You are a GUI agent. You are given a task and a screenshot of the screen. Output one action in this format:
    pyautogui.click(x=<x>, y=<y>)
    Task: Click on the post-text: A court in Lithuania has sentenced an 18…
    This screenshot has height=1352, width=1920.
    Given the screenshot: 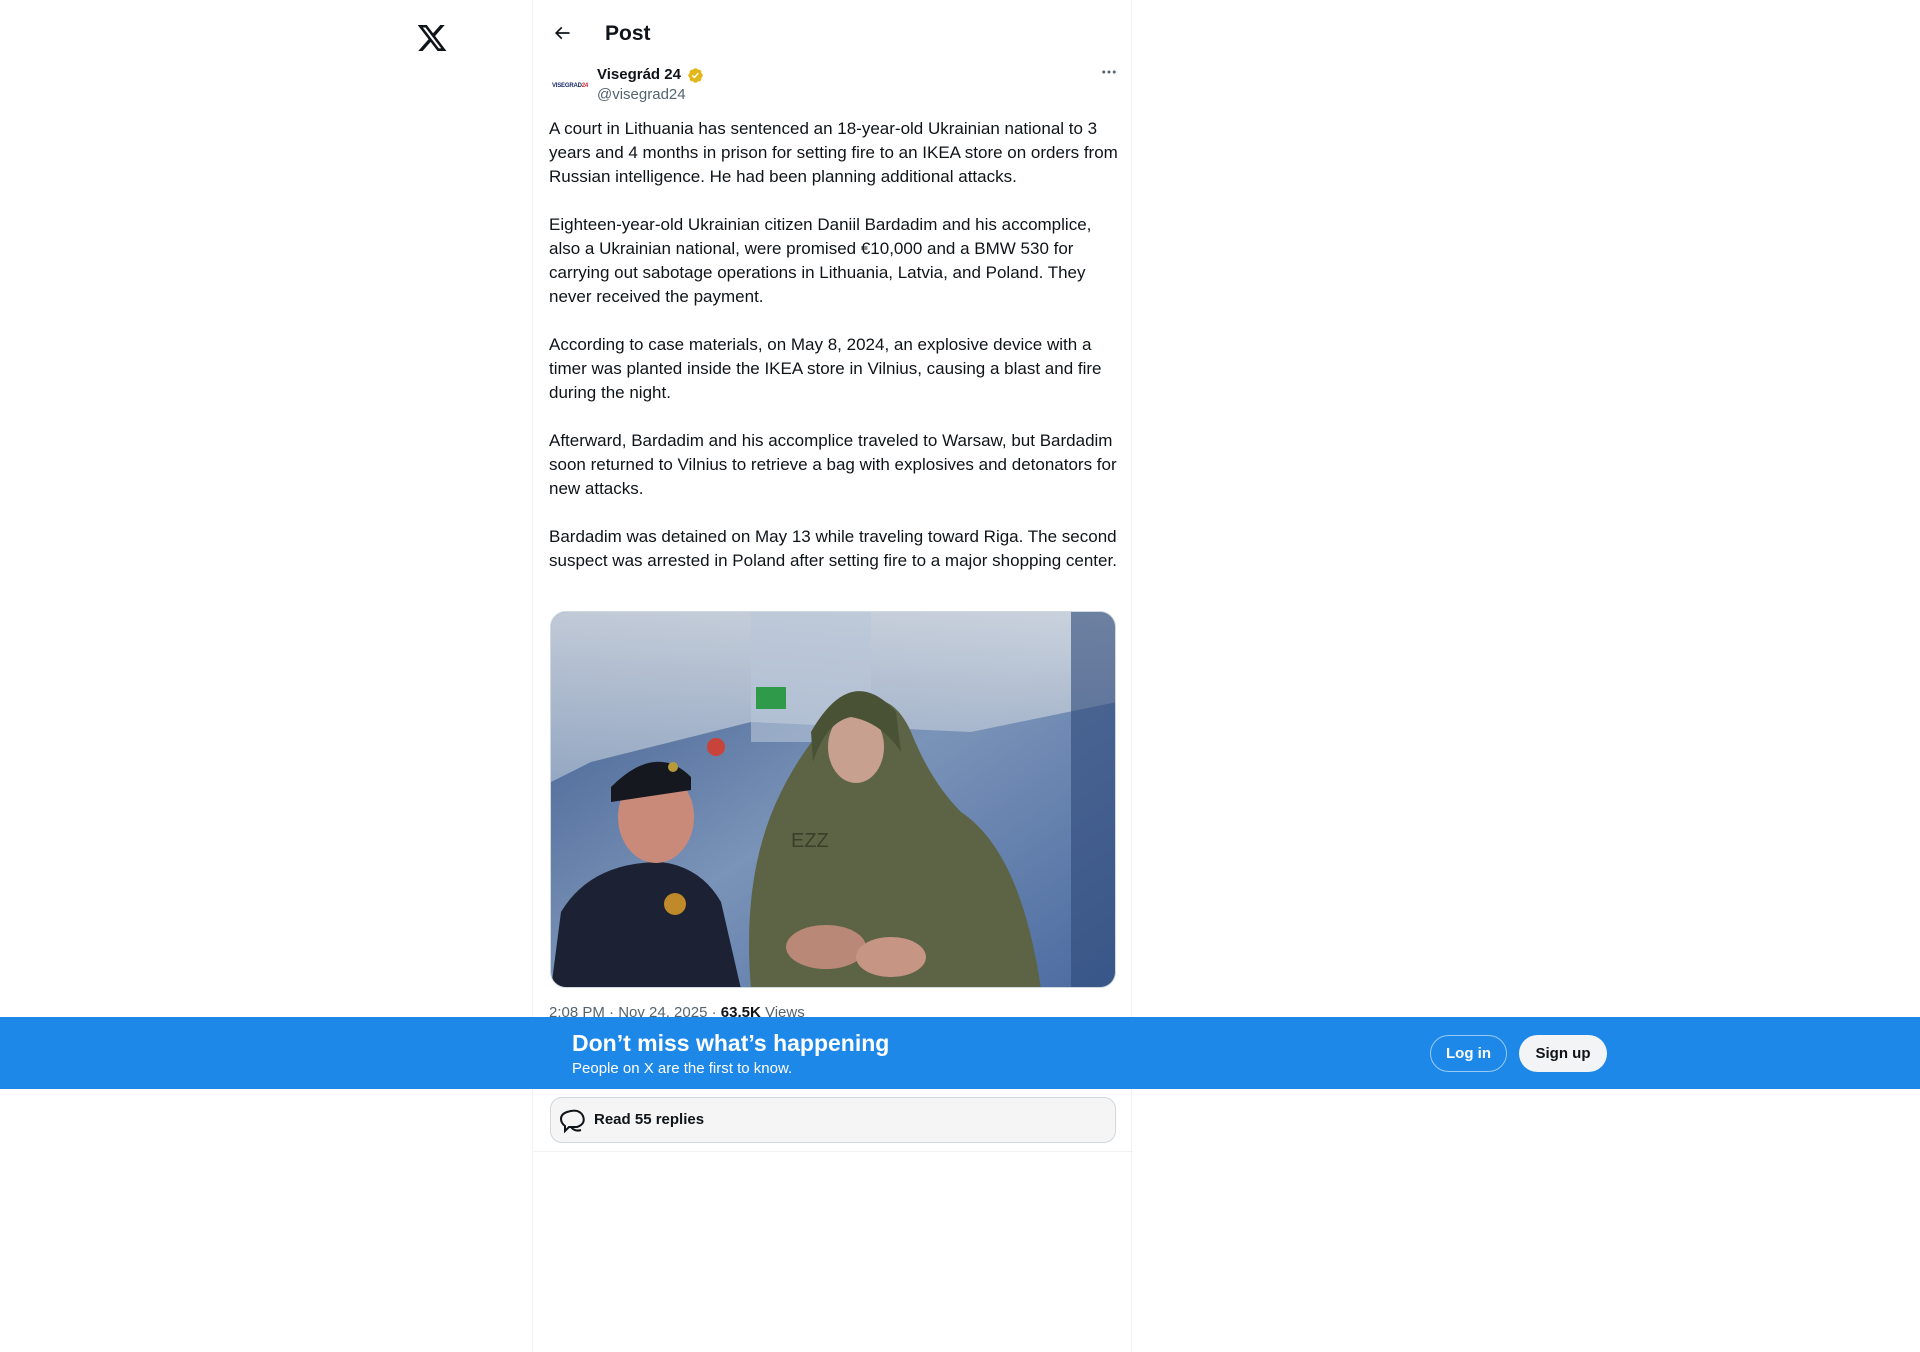 What is the action you would take?
    pyautogui.click(x=834, y=357)
    